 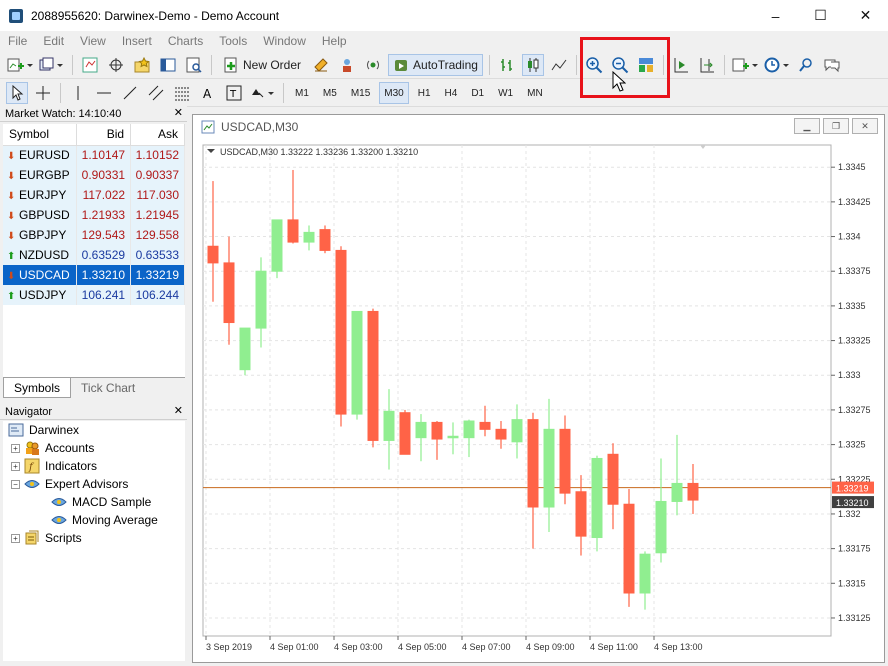 I want to click on maximize-button: ☐, so click(x=820, y=15).